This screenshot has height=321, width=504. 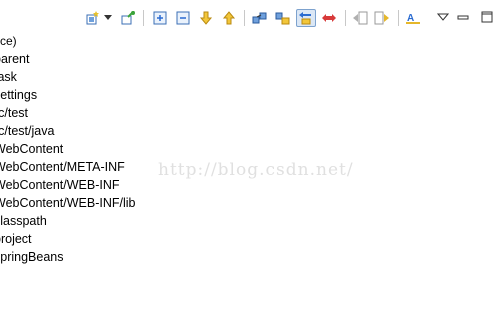 I want to click on list-item: WebContent/WEB-INF/lib, so click(x=70, y=203).